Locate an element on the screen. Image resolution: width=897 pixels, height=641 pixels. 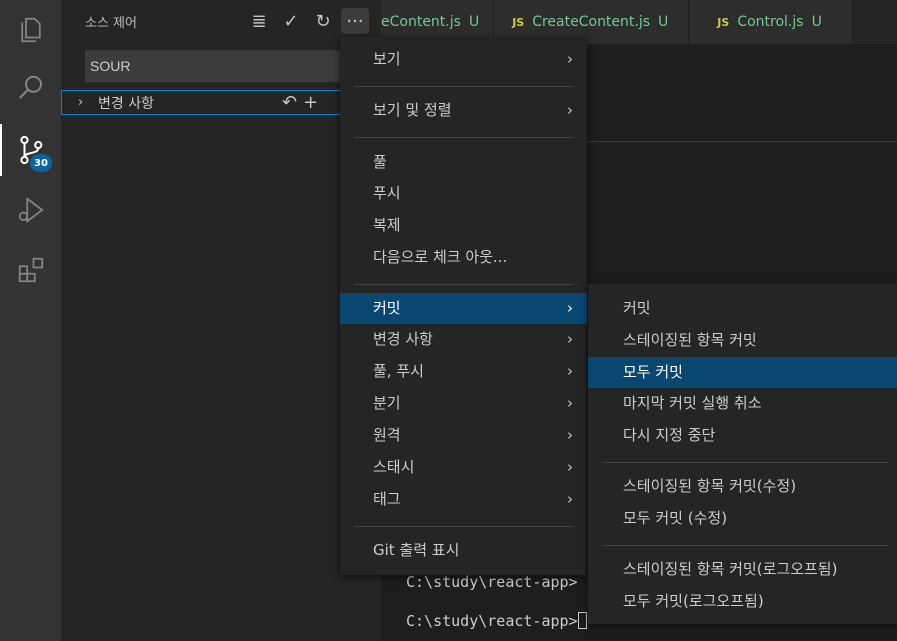
submenu-item-commit-all-signed-off: 모두 커밋(로그오프됨) is located at coordinates (742, 601).